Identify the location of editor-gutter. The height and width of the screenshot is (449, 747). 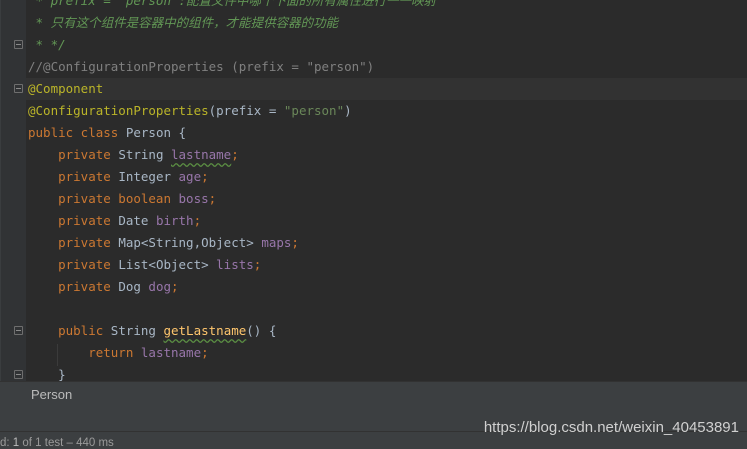
(13, 190).